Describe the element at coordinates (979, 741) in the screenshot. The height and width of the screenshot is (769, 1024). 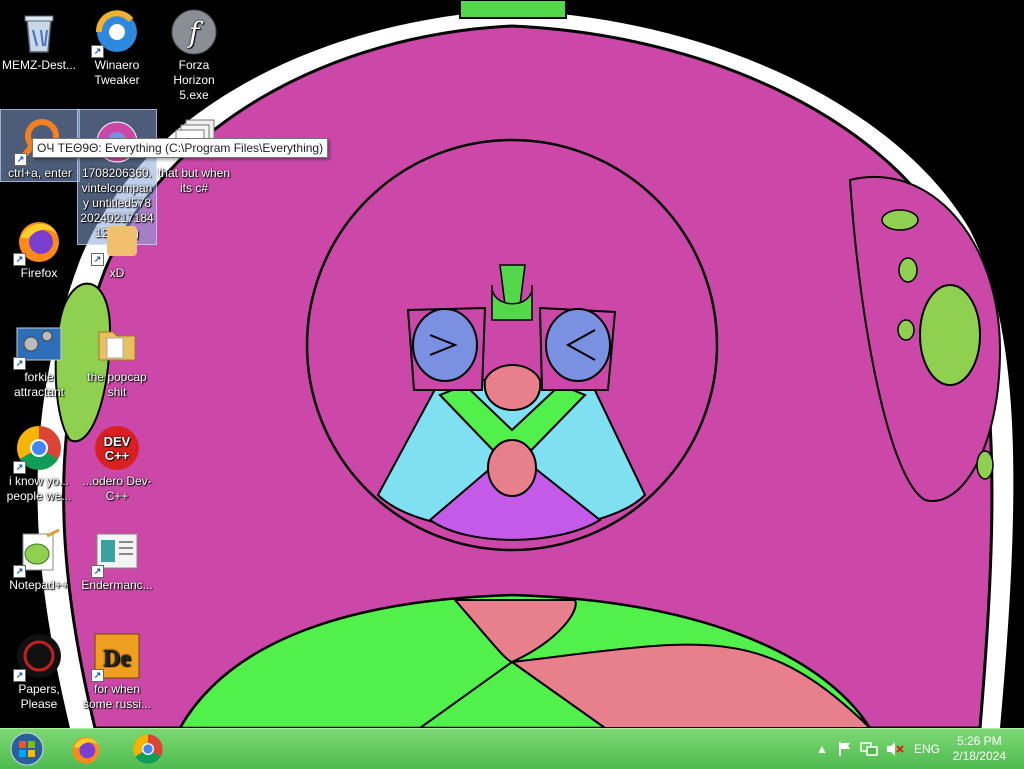
I see `clock-time: 5:26 PM` at that location.